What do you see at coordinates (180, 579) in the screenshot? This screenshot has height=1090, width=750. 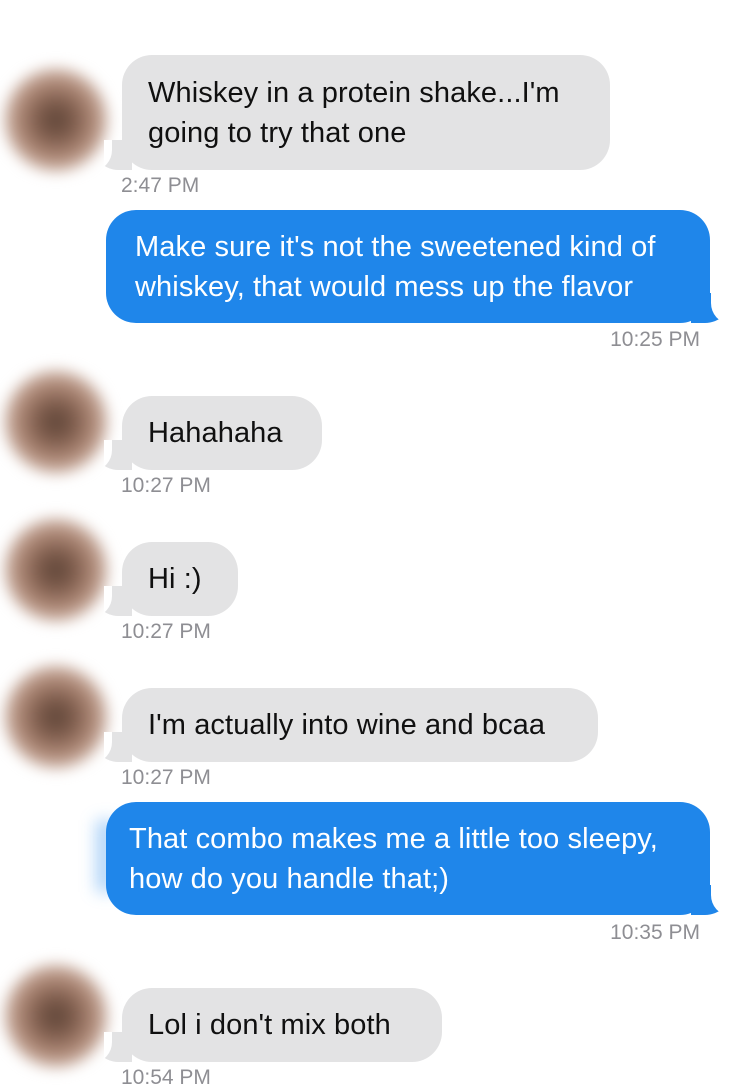 I see `incoming-message-bubble: Hi :)` at bounding box center [180, 579].